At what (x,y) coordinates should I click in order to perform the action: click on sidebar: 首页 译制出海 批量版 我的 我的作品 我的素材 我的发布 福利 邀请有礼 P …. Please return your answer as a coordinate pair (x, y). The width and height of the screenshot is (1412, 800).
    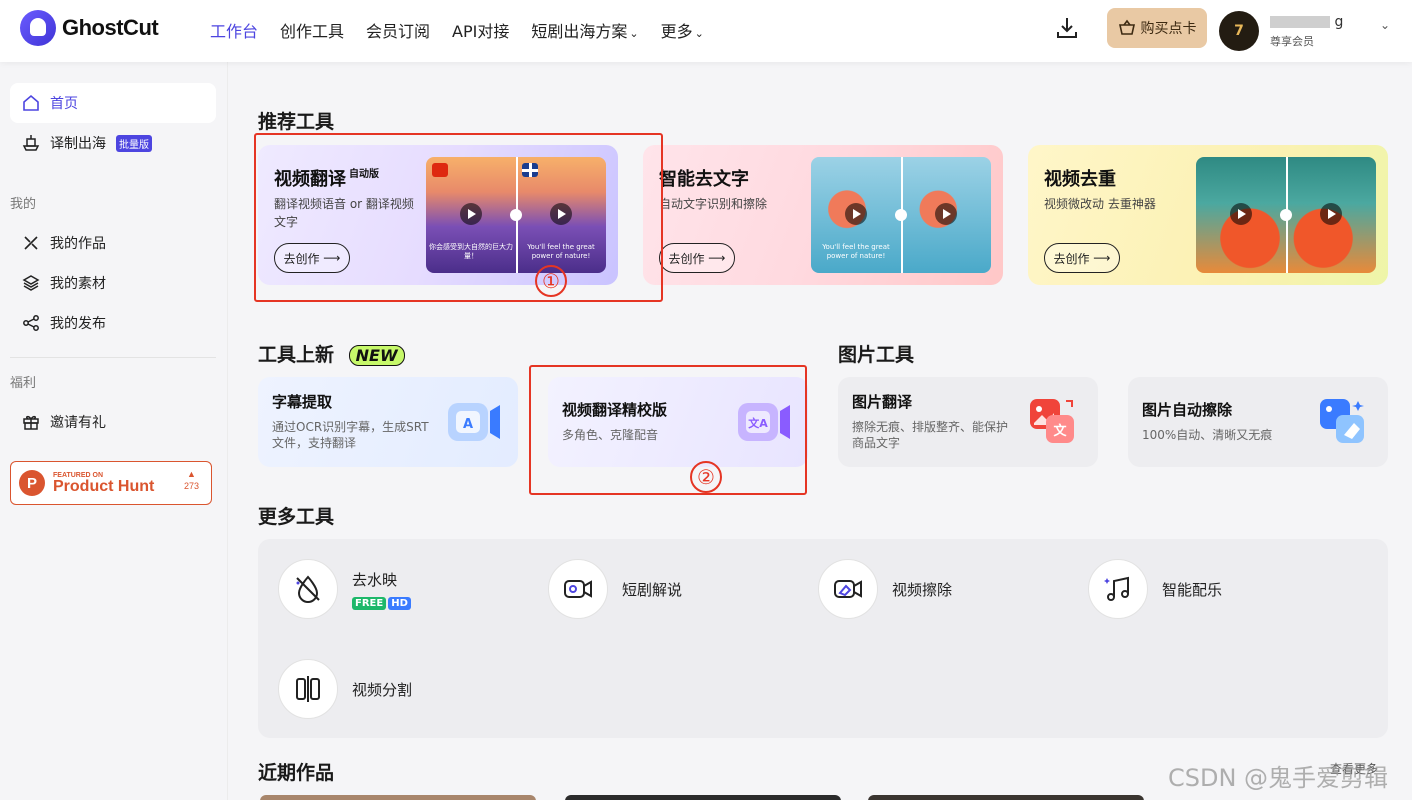
    Looking at the image, I should click on (114, 431).